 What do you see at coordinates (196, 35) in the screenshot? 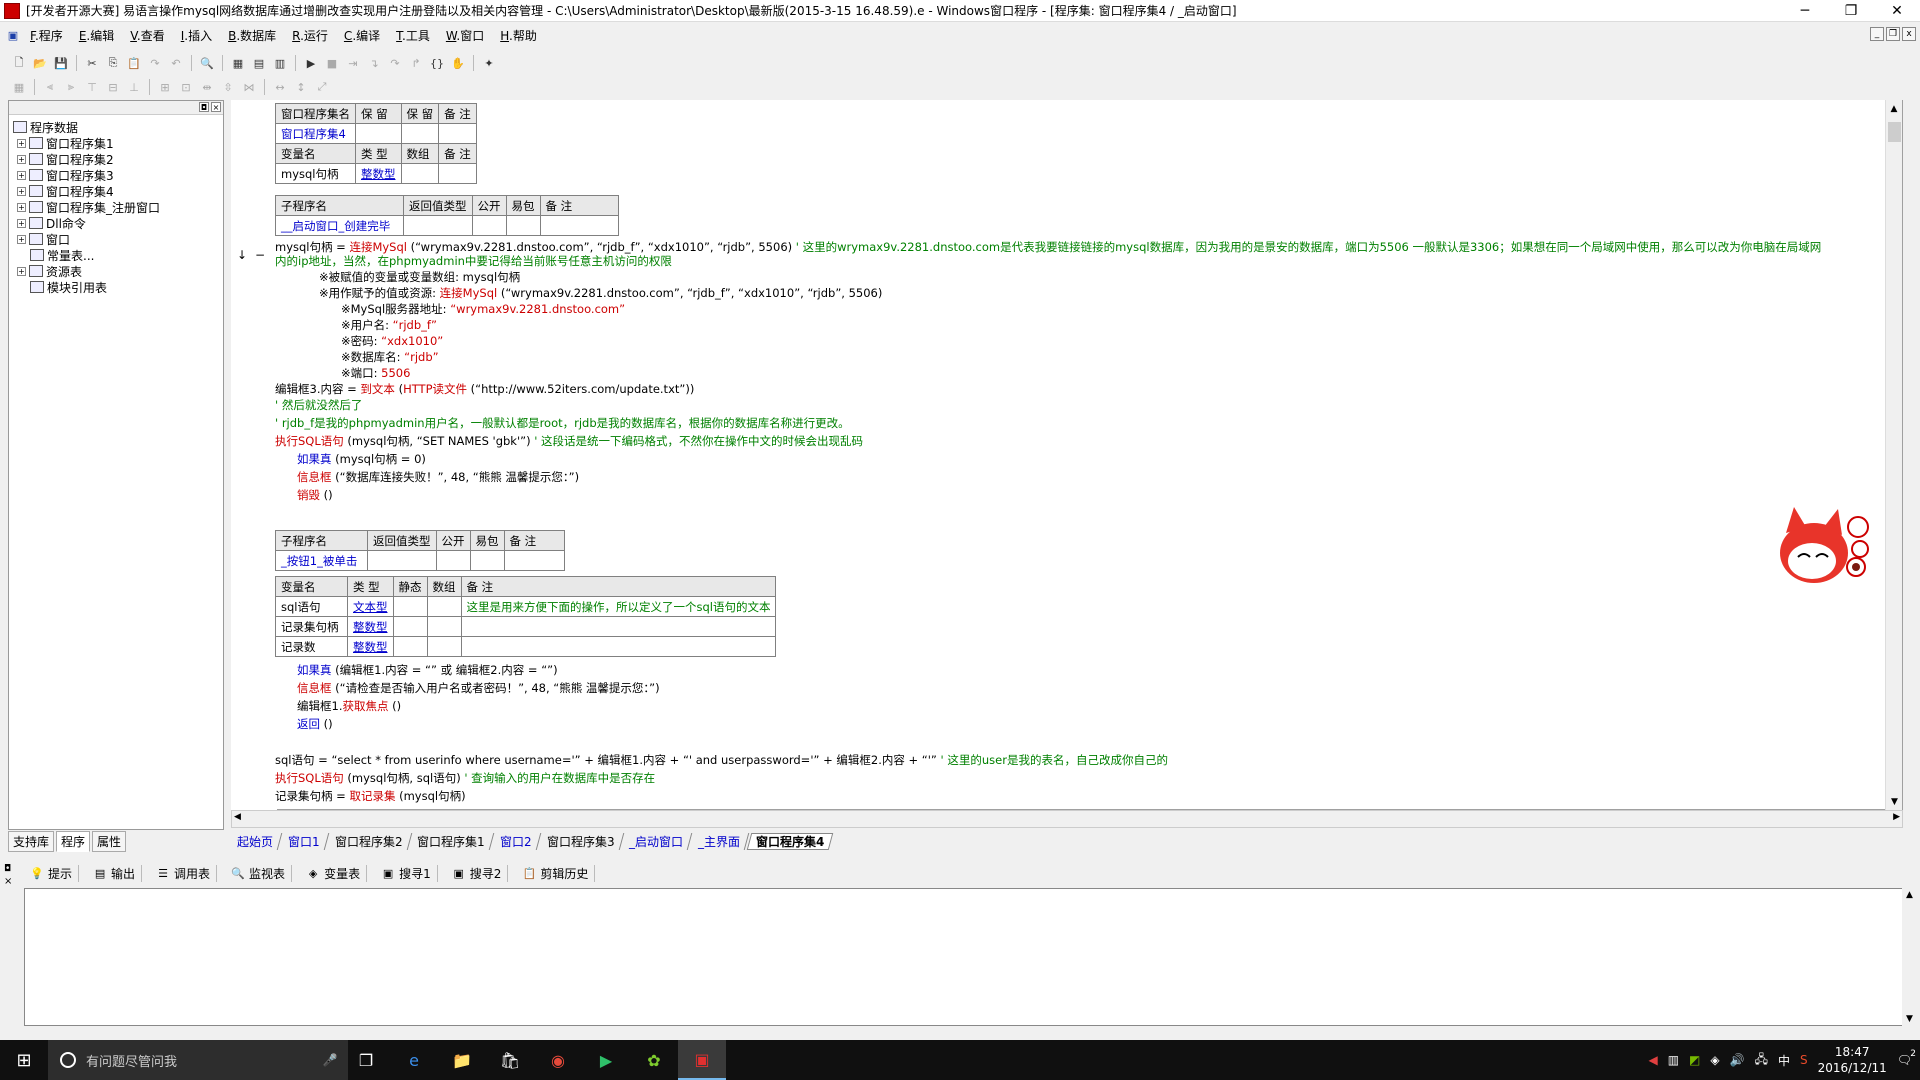
I see `menu-insert: I.插入` at bounding box center [196, 35].